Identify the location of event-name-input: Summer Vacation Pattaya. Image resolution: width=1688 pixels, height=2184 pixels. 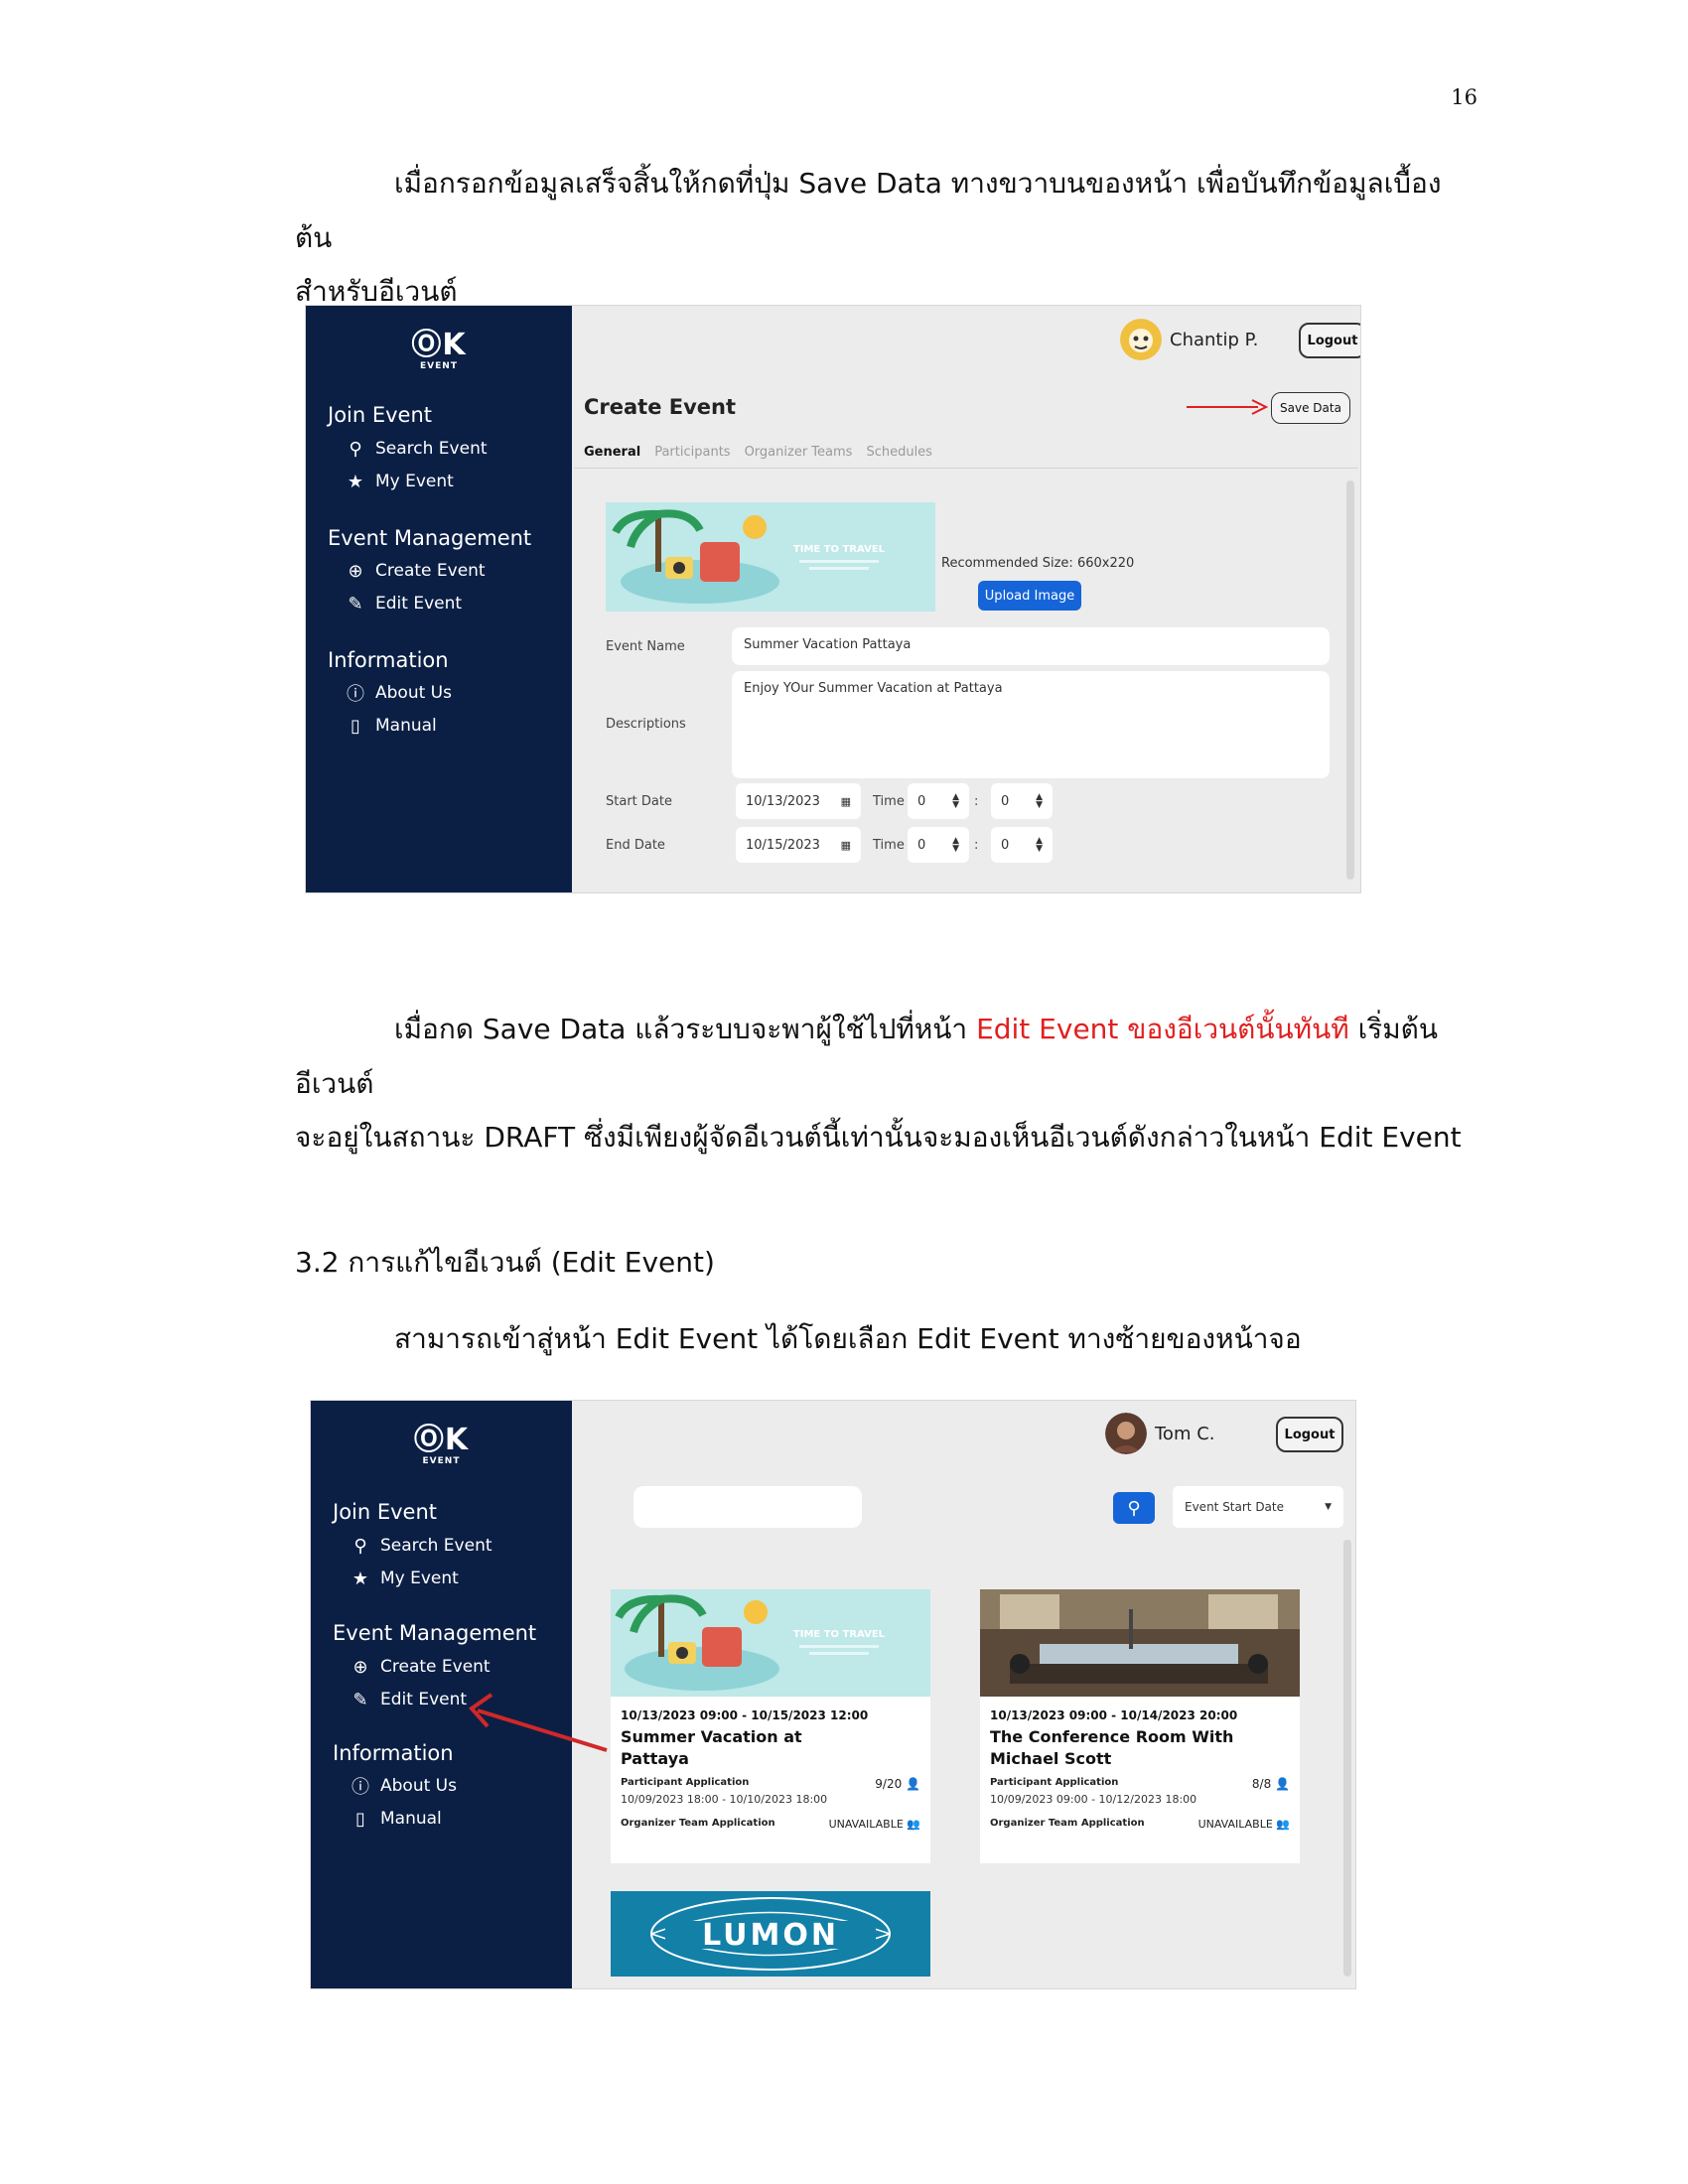
(1031, 646).